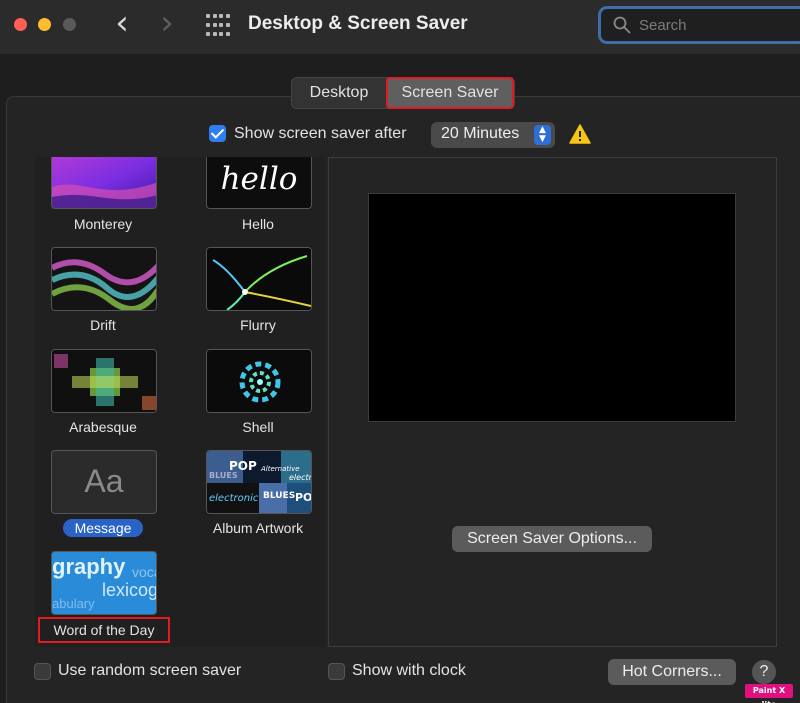  What do you see at coordinates (409, 670) in the screenshot?
I see `show-with-clock-label: Show with clock` at bounding box center [409, 670].